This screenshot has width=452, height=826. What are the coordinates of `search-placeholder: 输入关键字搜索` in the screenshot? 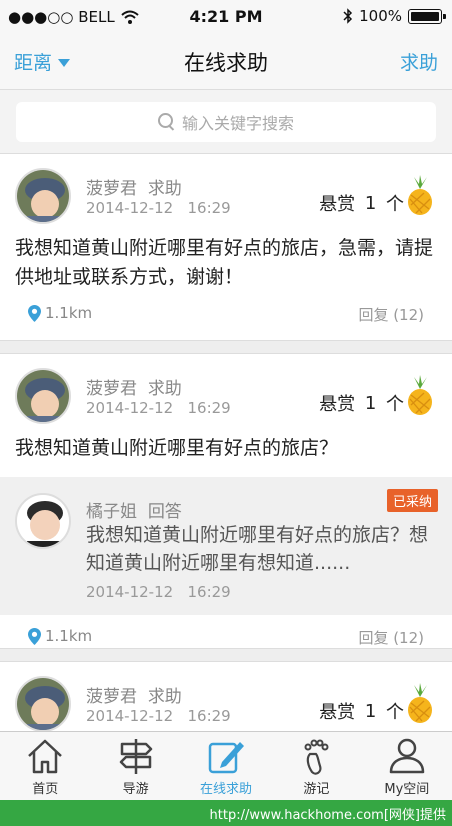 It's located at (237, 123).